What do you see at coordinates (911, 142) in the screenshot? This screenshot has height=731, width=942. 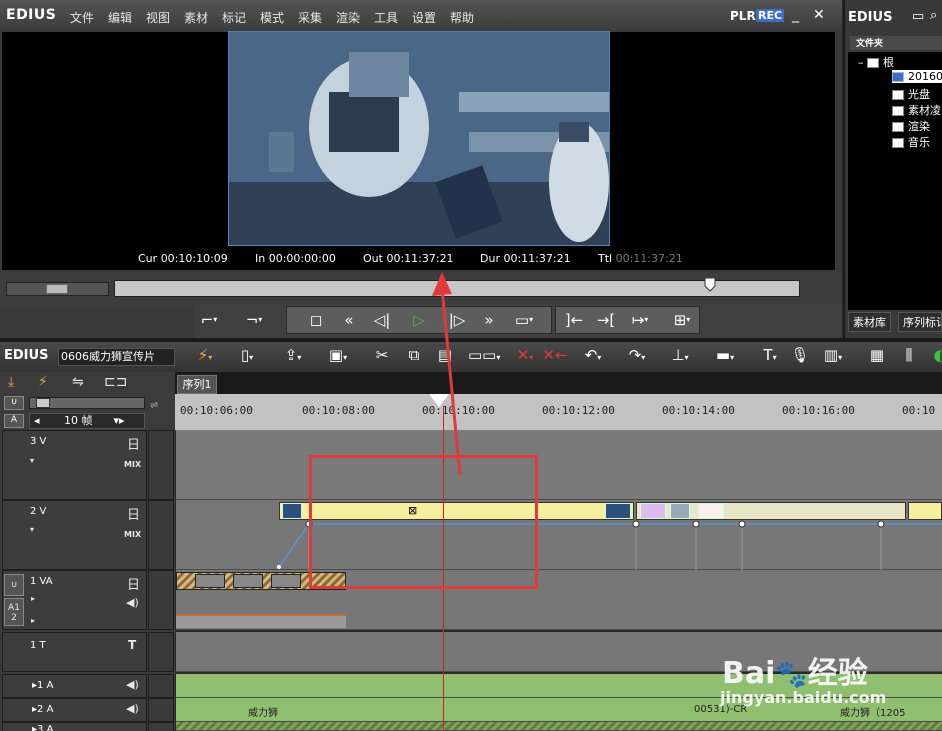 I see `tree-item: 音乐` at bounding box center [911, 142].